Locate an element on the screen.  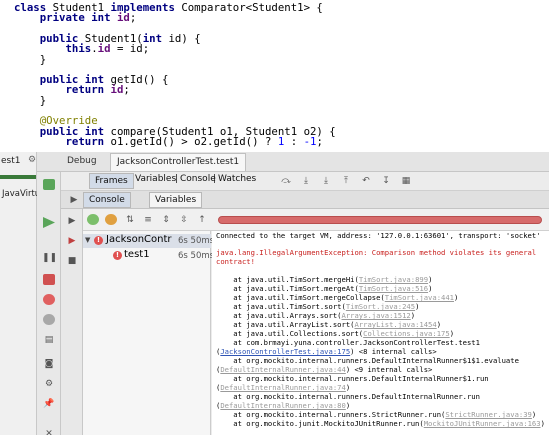
resume-icon is located at coordinates (49, 222).